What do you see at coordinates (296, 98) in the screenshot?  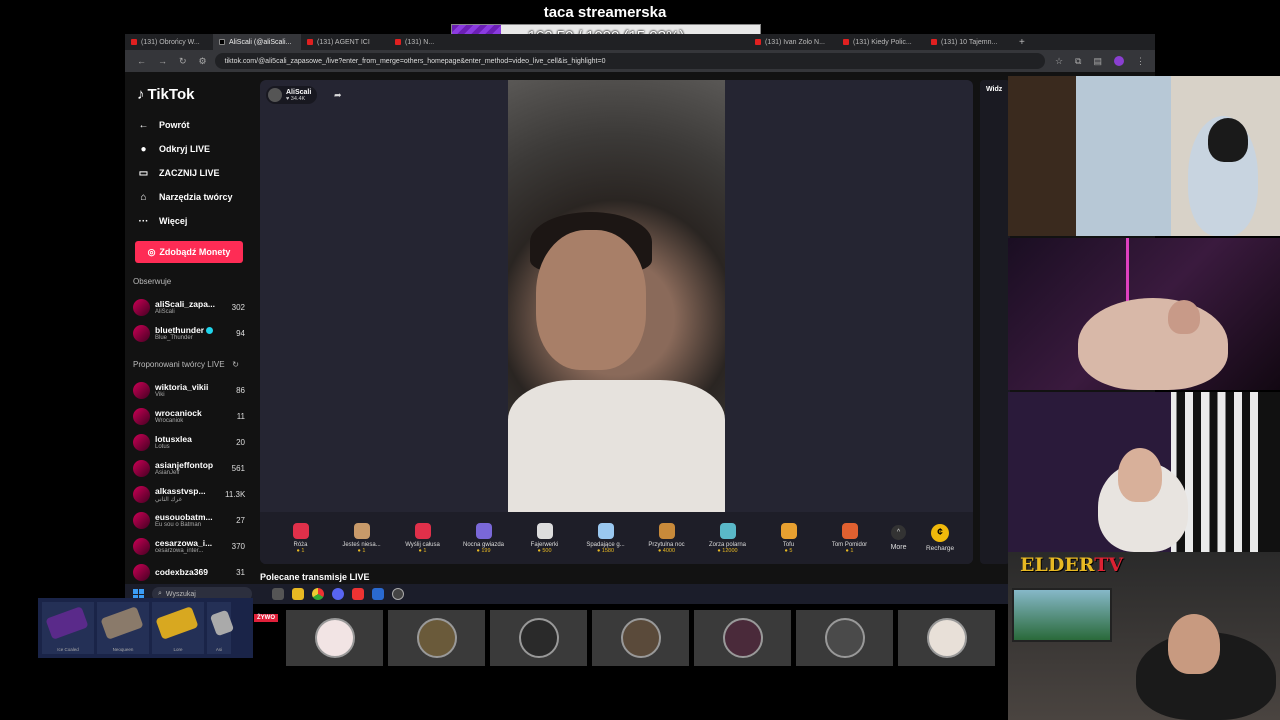 I see `host-likes: ♥ 34.4K` at bounding box center [296, 98].